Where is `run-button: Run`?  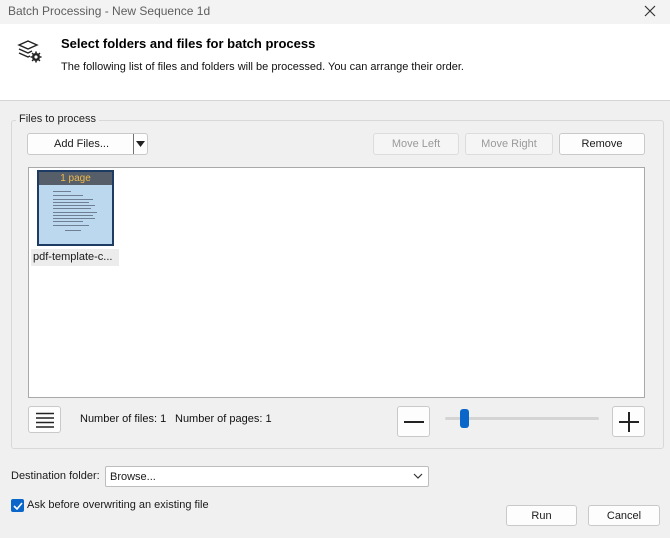 run-button: Run is located at coordinates (541, 515).